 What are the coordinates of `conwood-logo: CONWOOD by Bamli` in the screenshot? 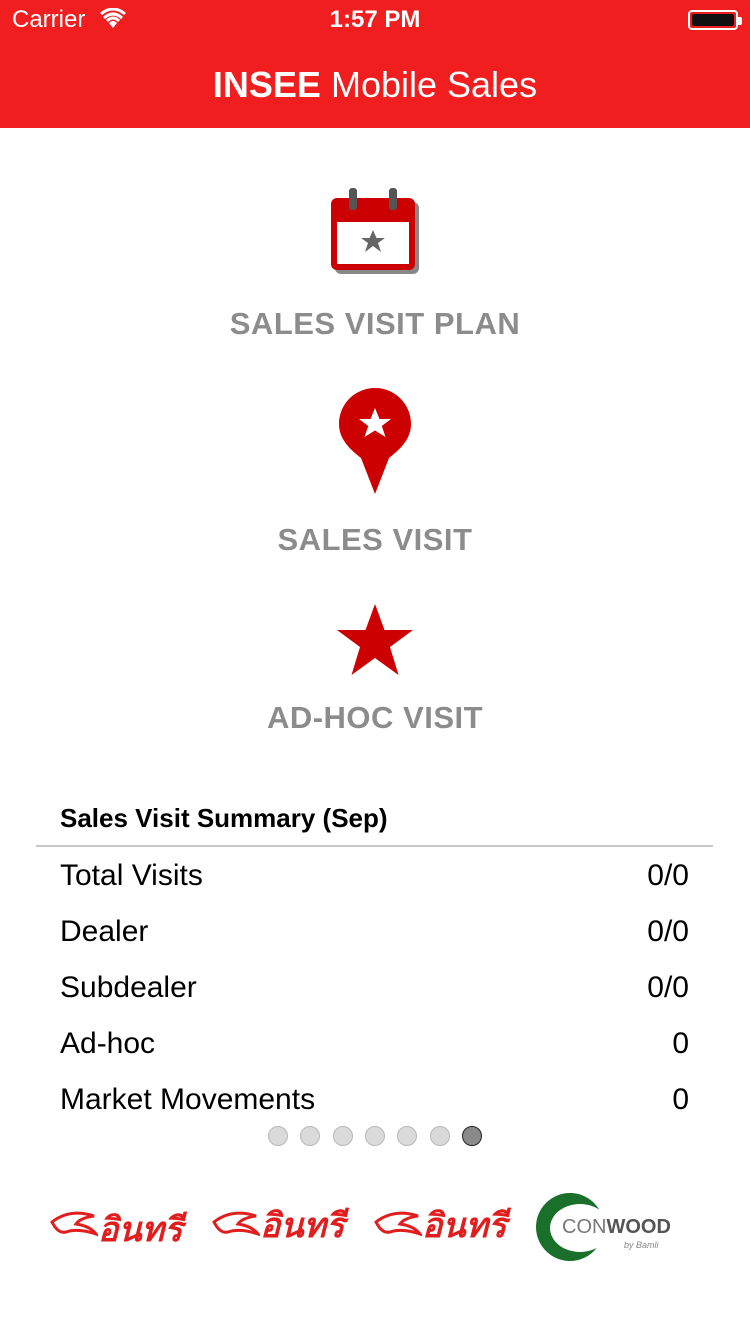 It's located at (606, 1226).